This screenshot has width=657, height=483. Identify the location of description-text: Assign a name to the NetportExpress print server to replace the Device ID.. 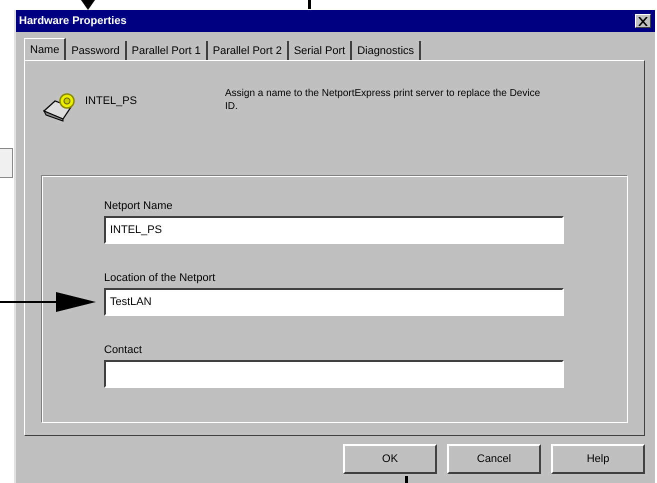
(383, 100).